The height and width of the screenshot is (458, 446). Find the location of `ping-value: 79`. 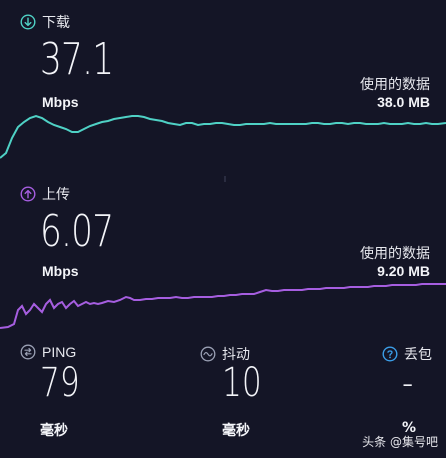

ping-value: 79 is located at coordinates (60, 383).